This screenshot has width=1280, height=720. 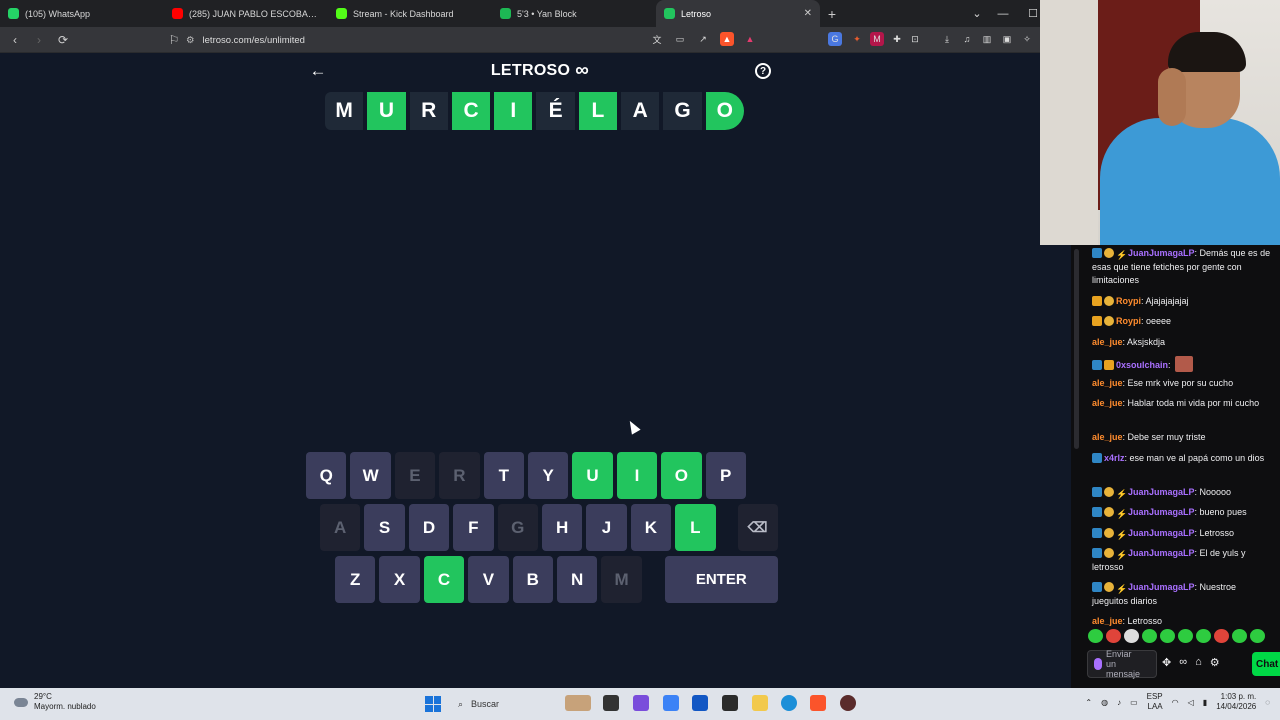 I want to click on key-k: K, so click(x=651, y=527).